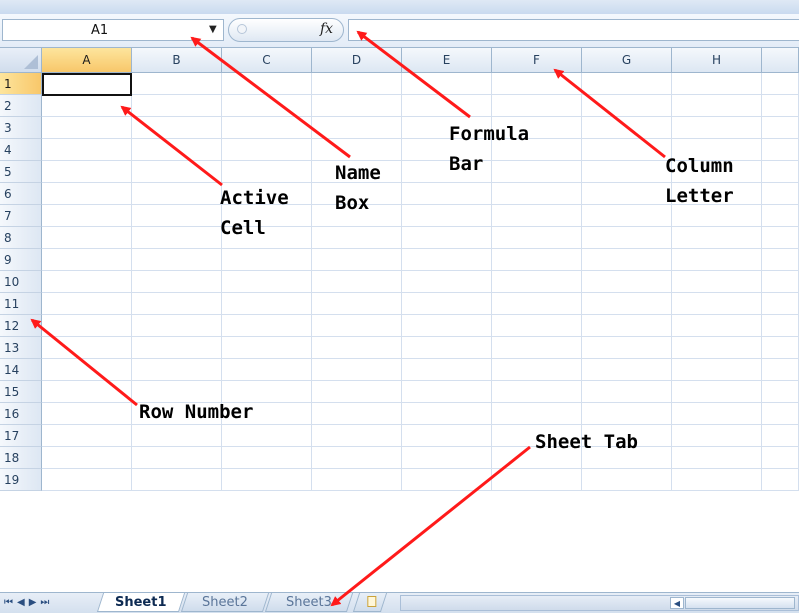  What do you see at coordinates (537, 60) in the screenshot?
I see `column-header-f: F` at bounding box center [537, 60].